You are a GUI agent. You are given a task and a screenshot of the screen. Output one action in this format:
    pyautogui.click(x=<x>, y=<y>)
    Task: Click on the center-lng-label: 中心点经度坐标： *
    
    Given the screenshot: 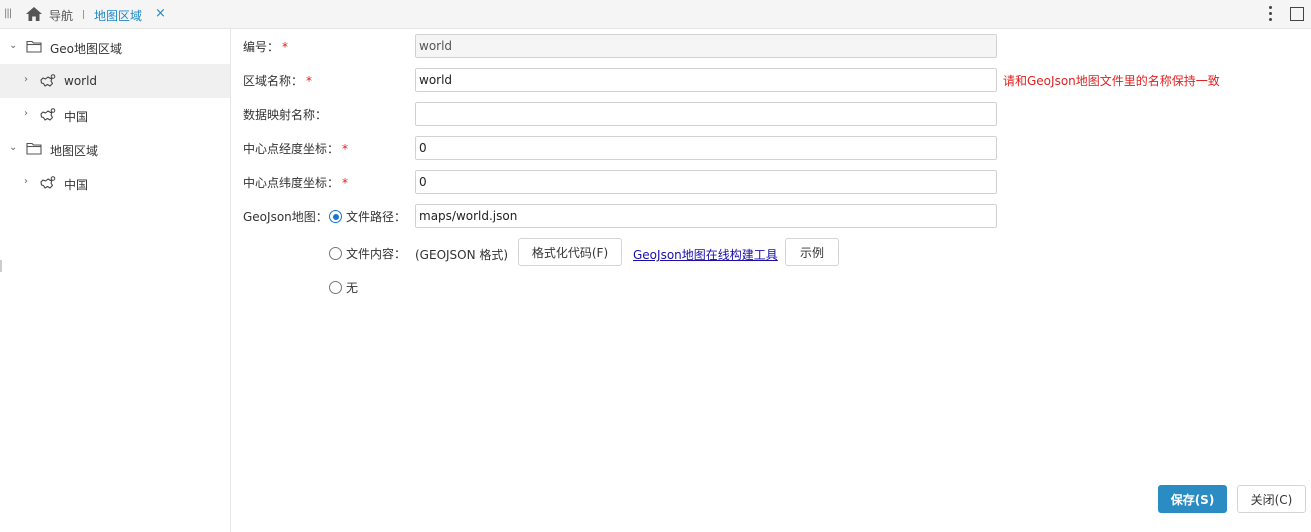 What is the action you would take?
    pyautogui.click(x=296, y=149)
    